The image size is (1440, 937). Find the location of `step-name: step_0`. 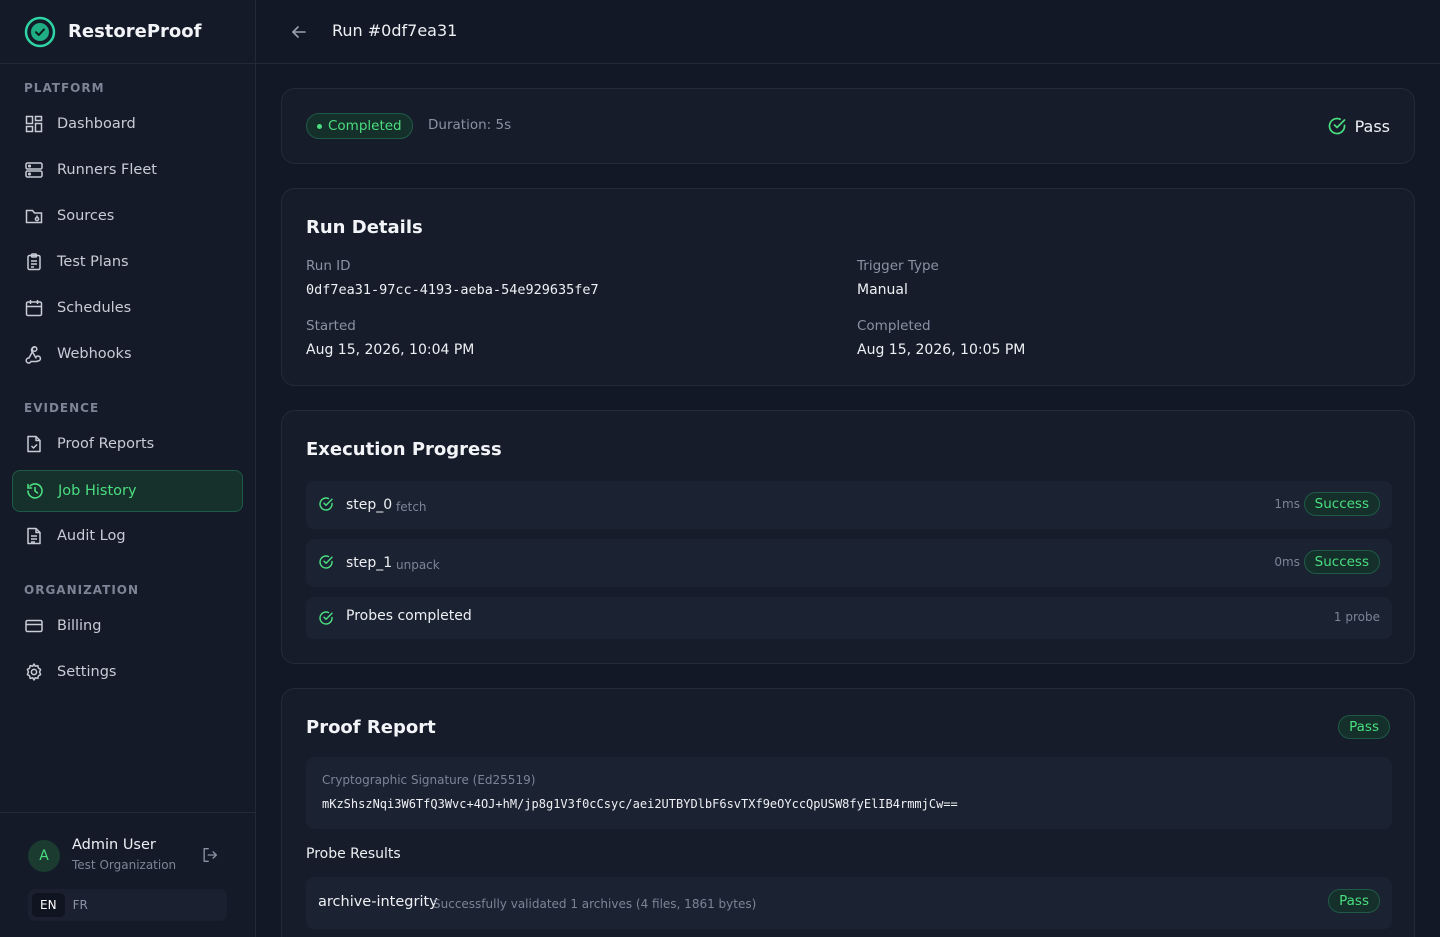

step-name: step_0 is located at coordinates (369, 505).